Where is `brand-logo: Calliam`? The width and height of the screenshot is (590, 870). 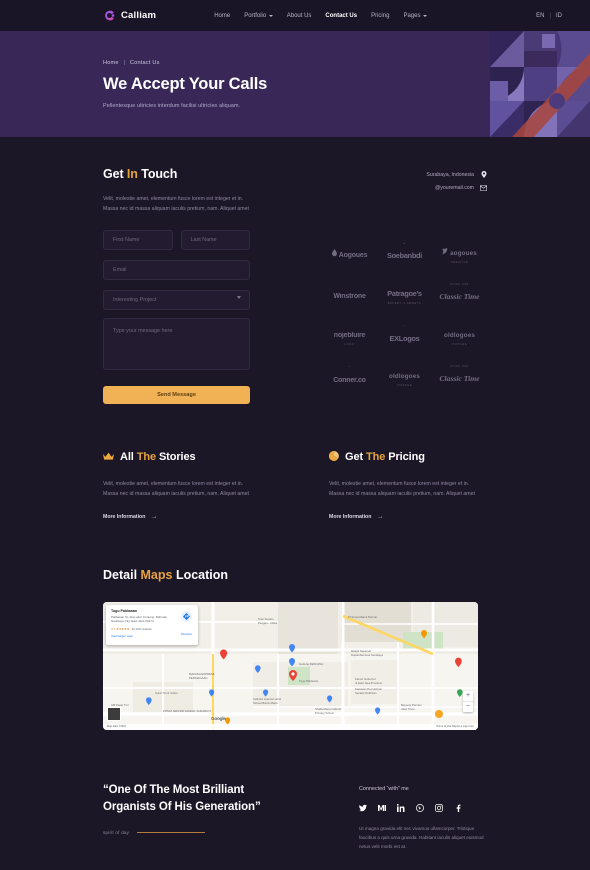 brand-logo: Calliam is located at coordinates (129, 15).